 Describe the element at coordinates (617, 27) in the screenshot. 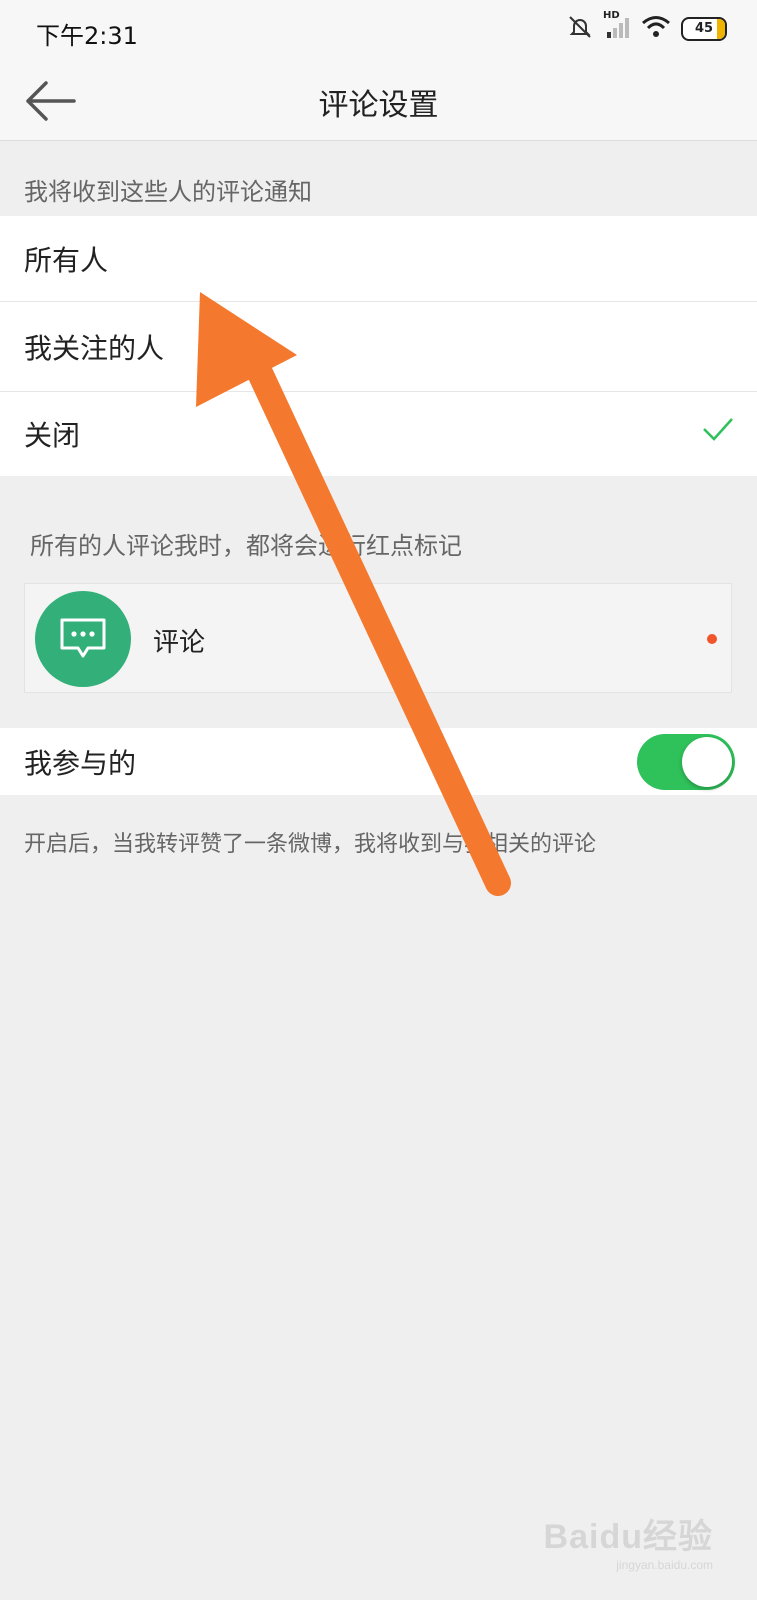

I see `signal-icon: HD` at that location.